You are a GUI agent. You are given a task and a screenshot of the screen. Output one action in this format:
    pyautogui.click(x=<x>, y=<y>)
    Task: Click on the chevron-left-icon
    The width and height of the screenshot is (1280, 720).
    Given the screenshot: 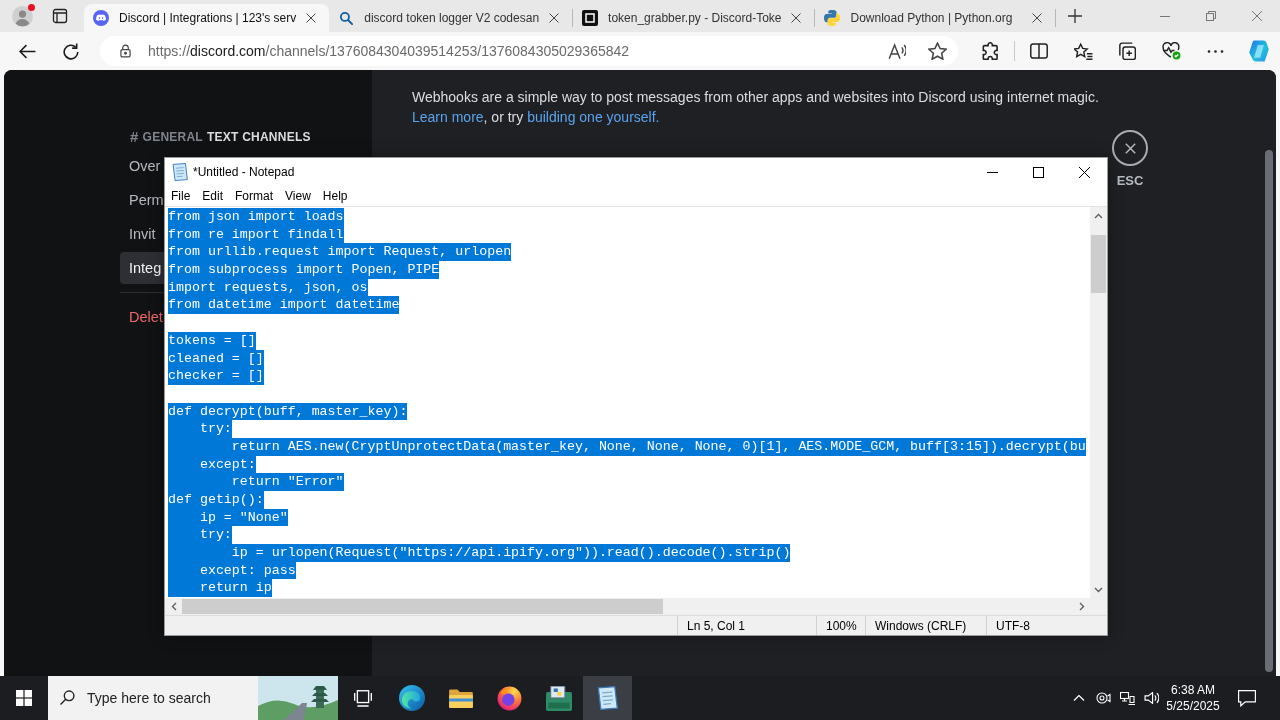 What is the action you would take?
    pyautogui.click(x=173, y=606)
    